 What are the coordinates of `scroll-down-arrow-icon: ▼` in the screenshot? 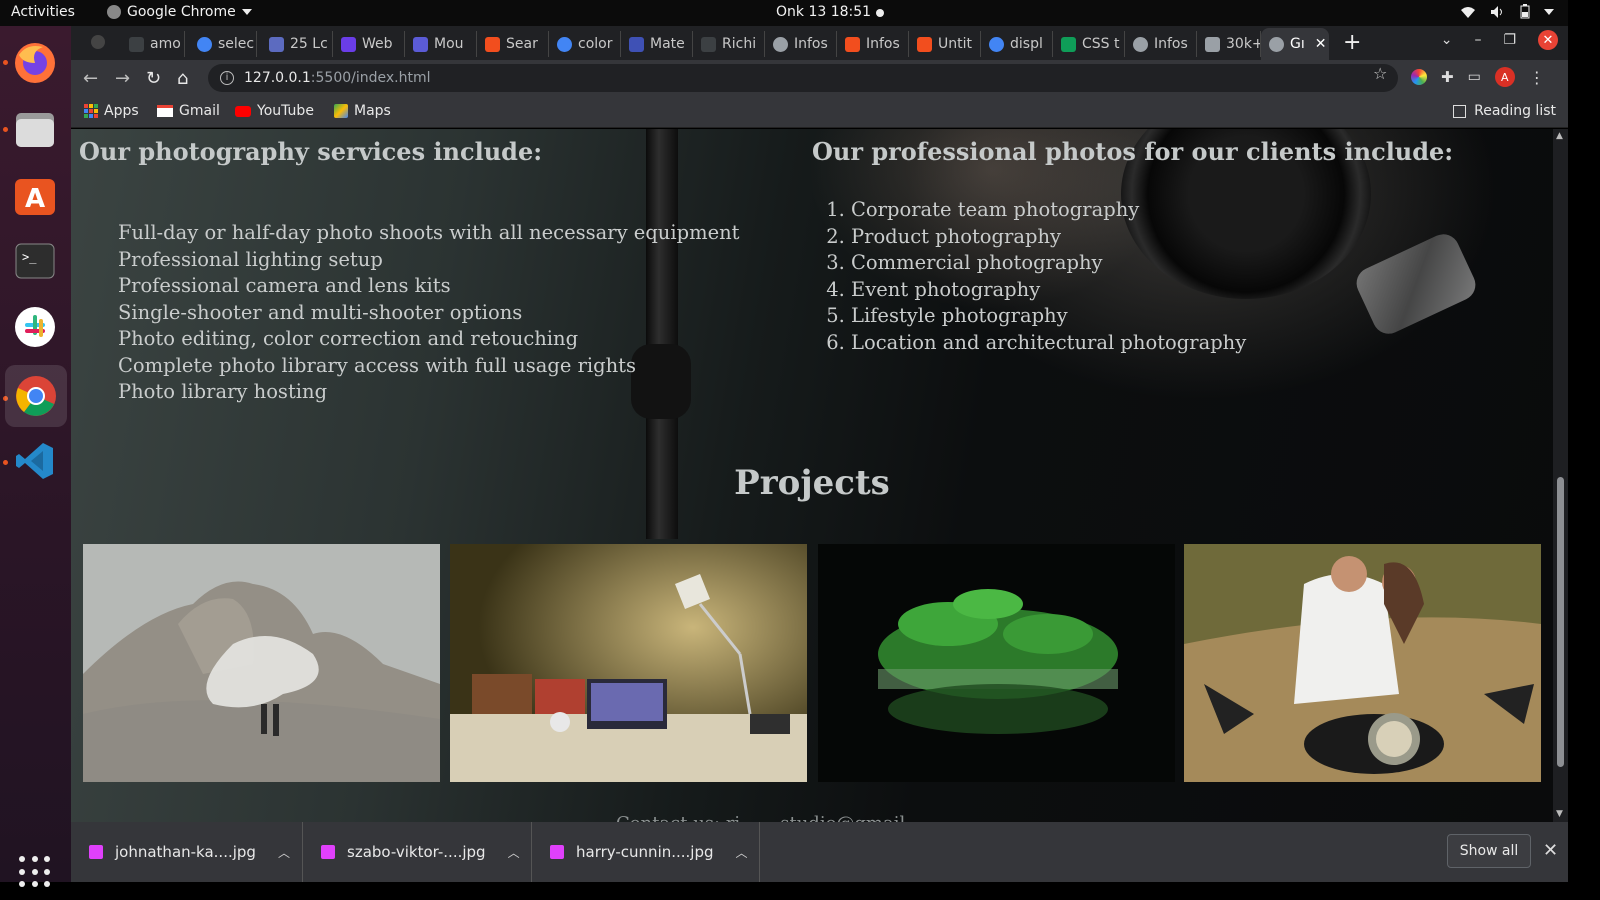 It's located at (1559, 814).